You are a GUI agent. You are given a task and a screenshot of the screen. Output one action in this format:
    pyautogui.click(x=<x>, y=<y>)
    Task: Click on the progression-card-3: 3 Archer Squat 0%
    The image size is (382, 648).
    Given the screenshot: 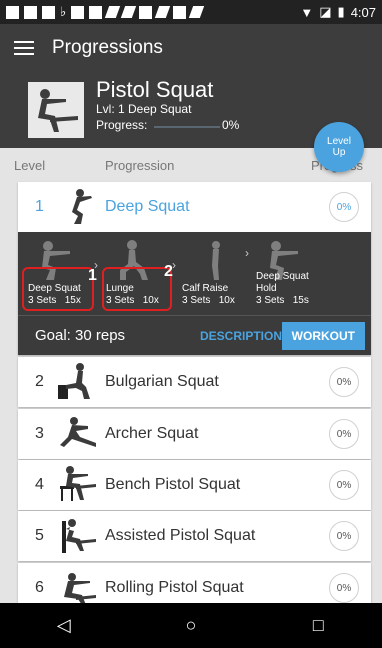 What is the action you would take?
    pyautogui.click(x=194, y=434)
    